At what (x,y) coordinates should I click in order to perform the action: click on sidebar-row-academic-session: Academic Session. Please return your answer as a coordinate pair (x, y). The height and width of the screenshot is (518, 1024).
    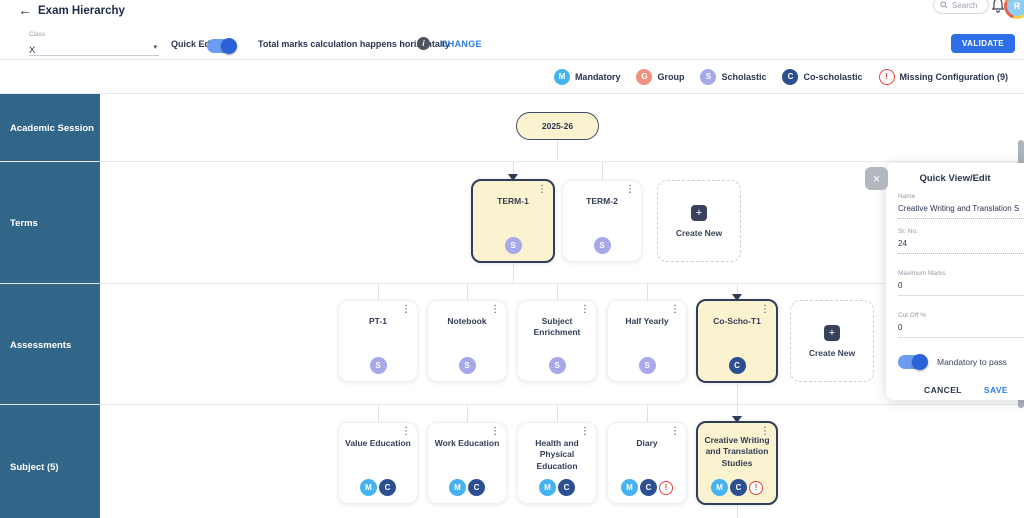
    Looking at the image, I should click on (52, 128).